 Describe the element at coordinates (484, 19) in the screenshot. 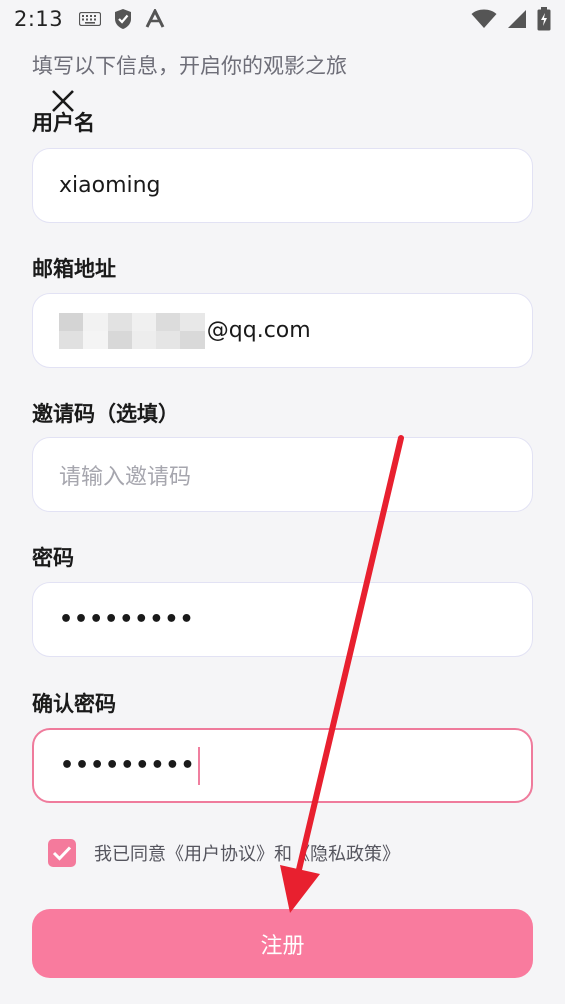

I see `wifi-icon` at that location.